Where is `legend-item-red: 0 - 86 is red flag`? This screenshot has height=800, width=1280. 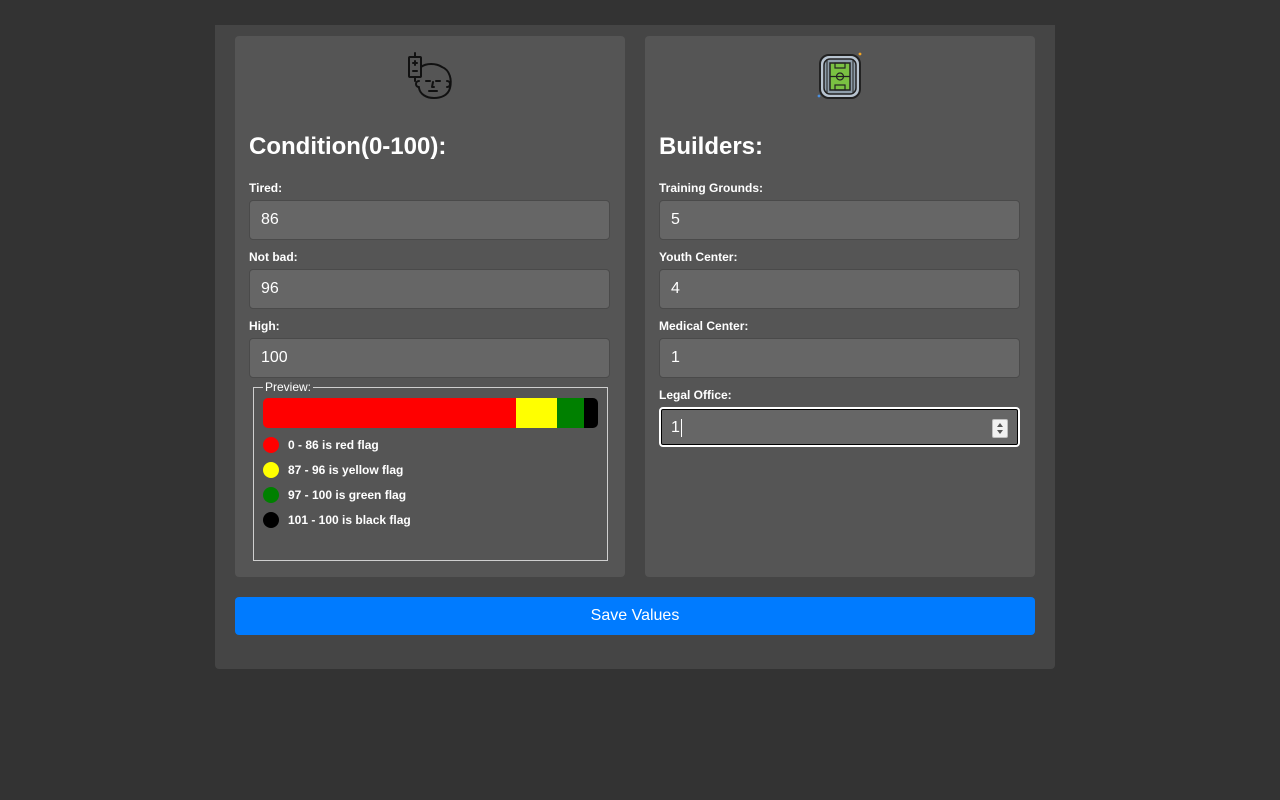
legend-item-red: 0 - 86 is red flag is located at coordinates (321, 445).